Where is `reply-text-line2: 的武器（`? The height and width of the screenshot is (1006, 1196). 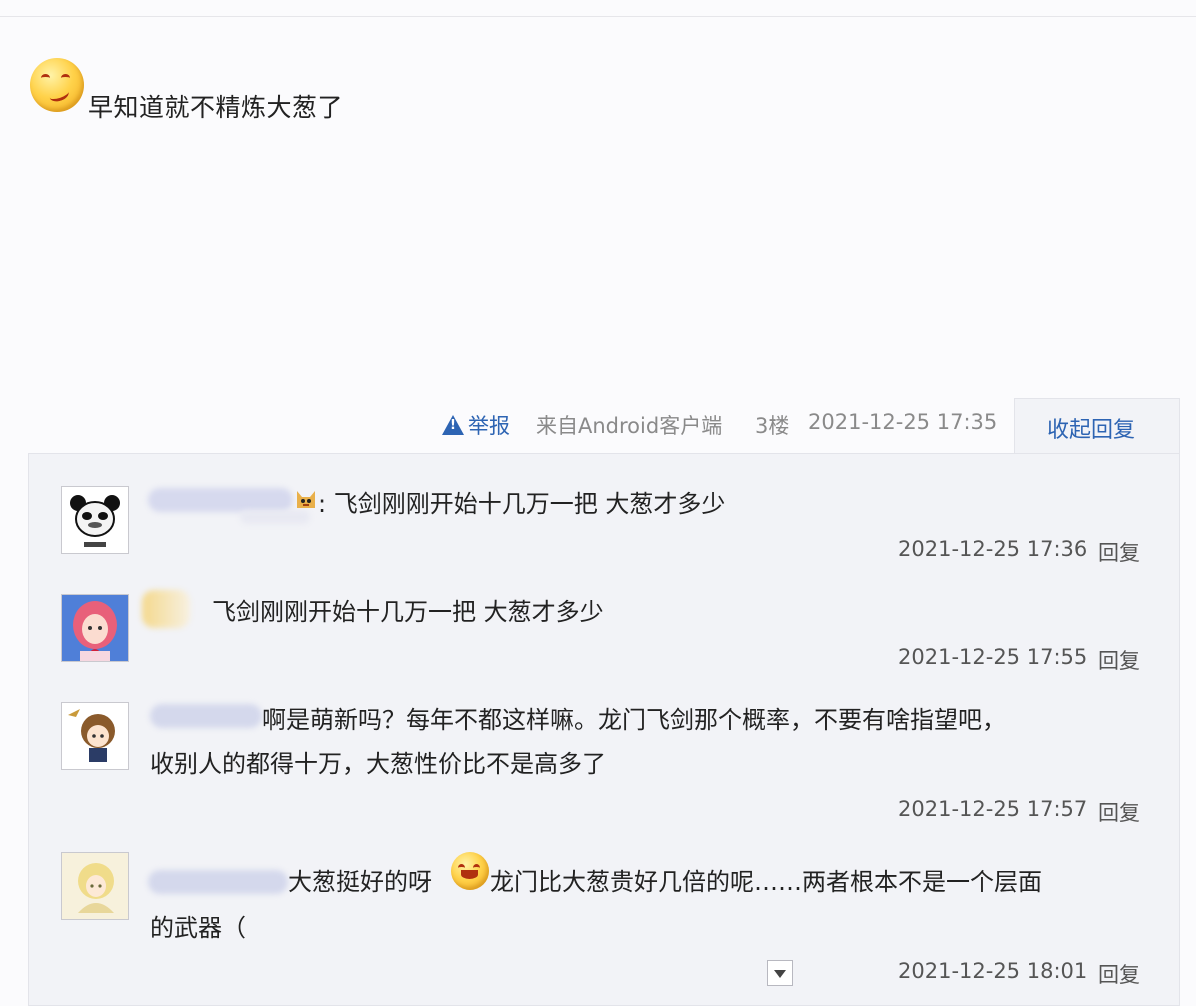
reply-text-line2: 的武器（ is located at coordinates (198, 928).